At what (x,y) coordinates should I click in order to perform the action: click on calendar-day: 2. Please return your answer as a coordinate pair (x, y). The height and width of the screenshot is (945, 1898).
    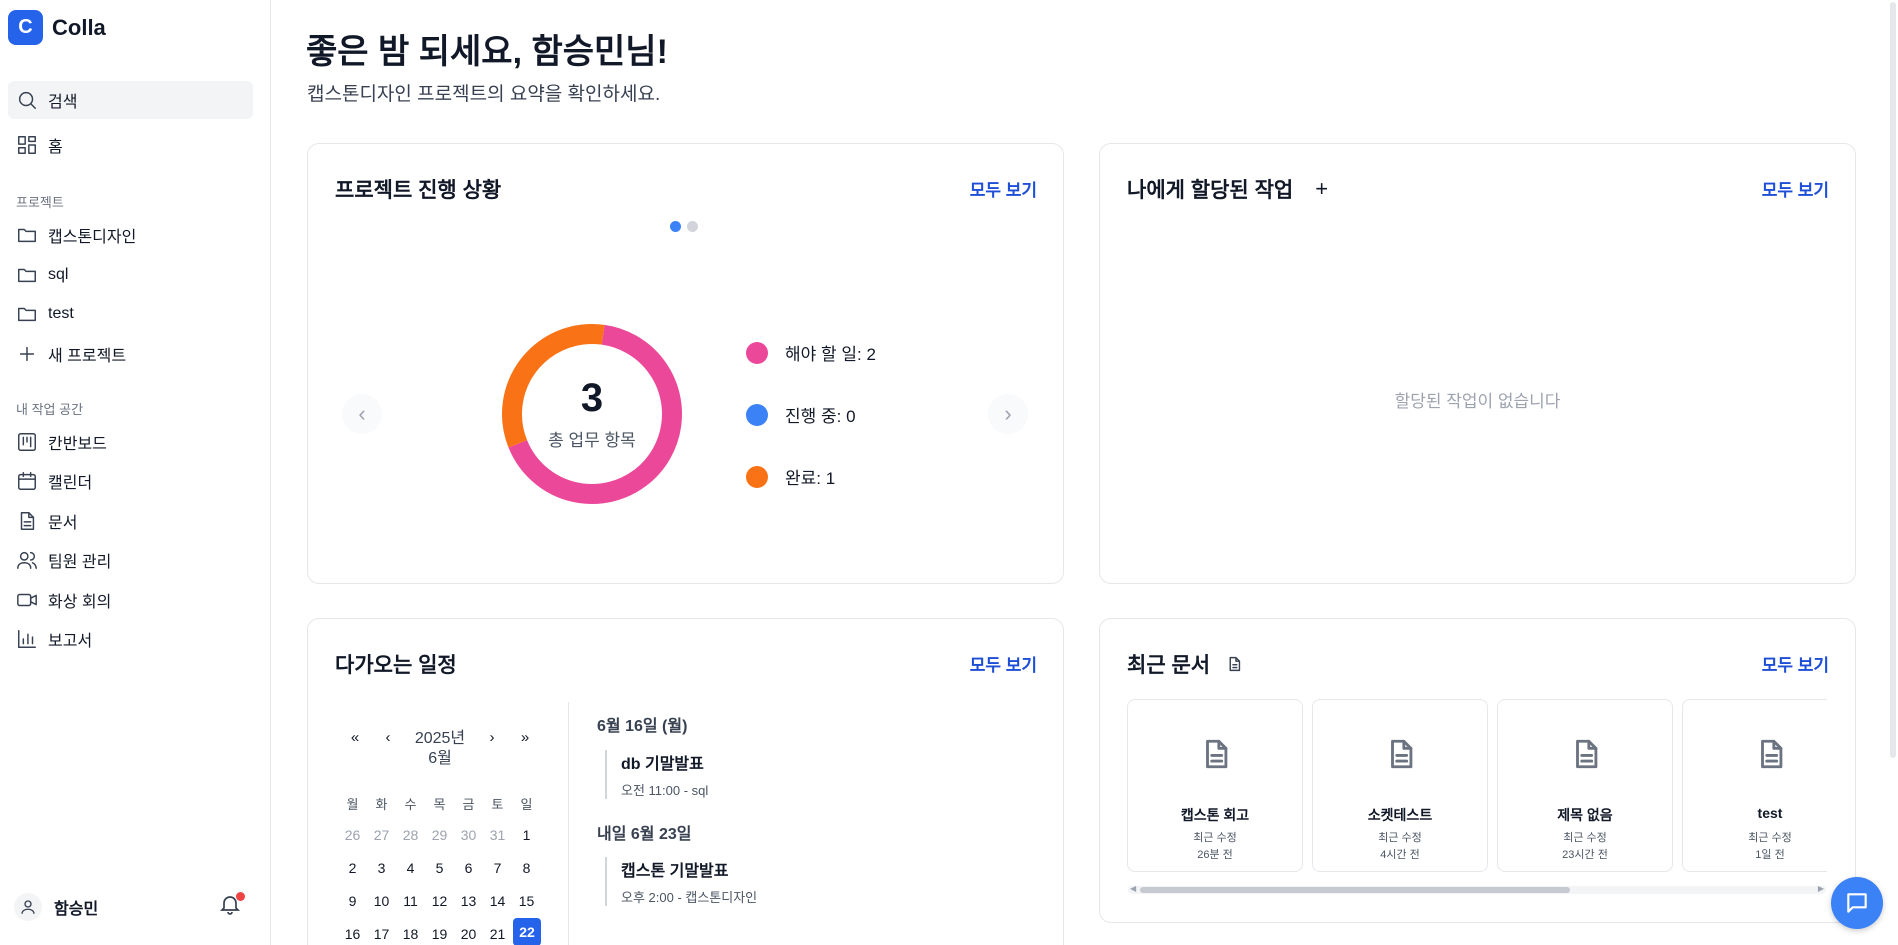
    Looking at the image, I should click on (352, 868).